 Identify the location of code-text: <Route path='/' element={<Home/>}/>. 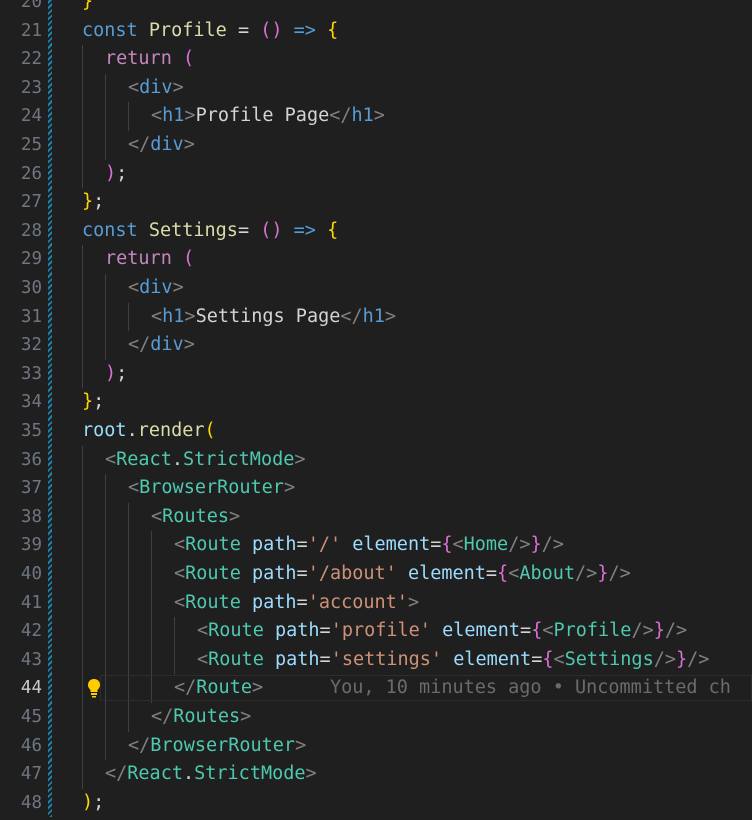
(369, 545).